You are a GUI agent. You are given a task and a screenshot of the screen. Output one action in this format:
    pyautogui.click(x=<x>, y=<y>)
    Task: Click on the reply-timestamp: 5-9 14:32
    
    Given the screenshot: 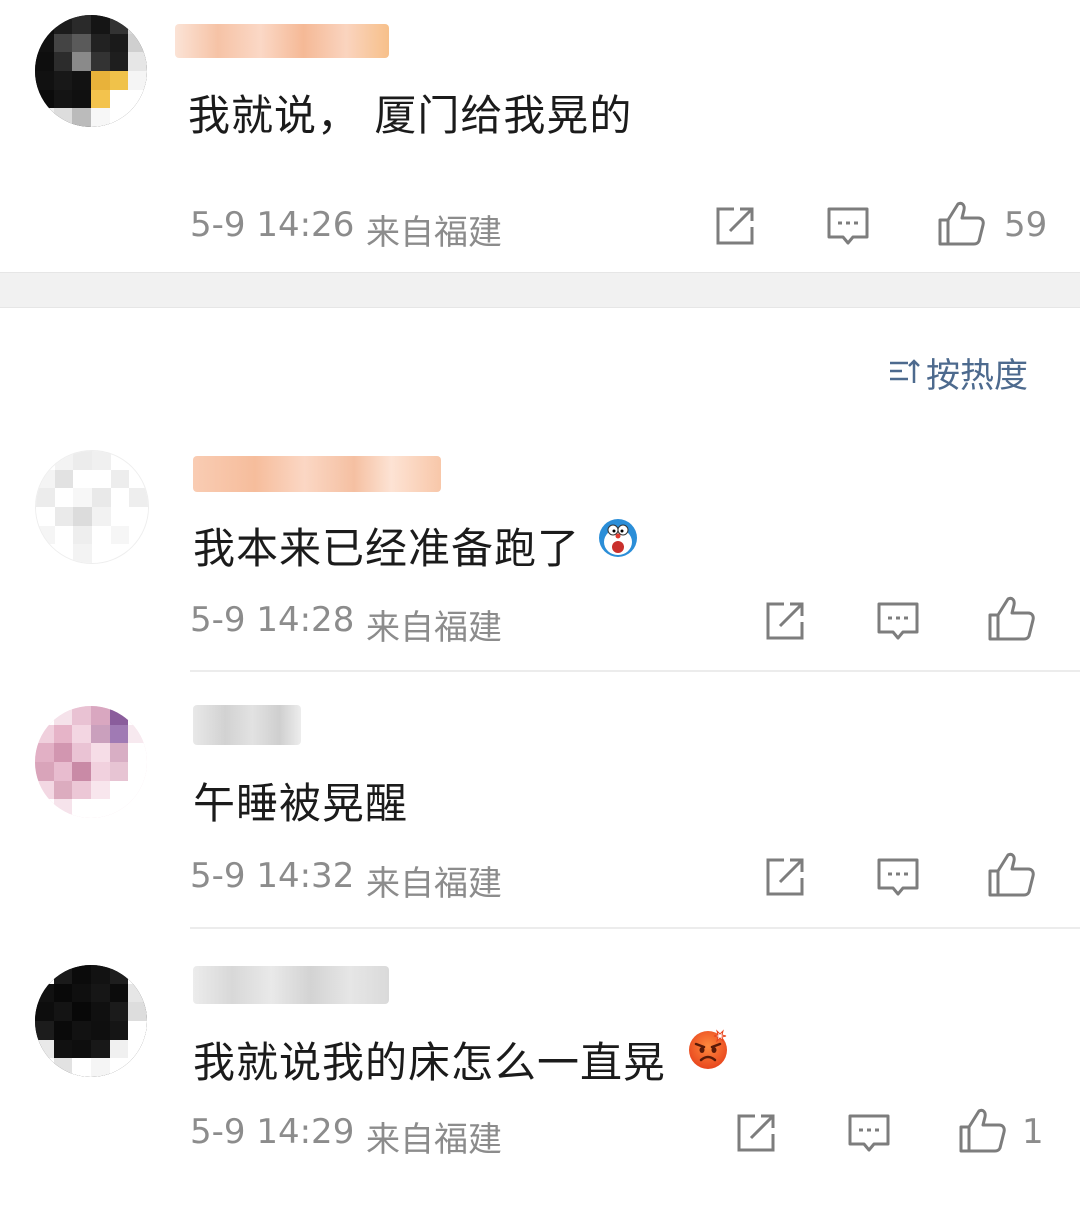 What is the action you would take?
    pyautogui.click(x=272, y=876)
    